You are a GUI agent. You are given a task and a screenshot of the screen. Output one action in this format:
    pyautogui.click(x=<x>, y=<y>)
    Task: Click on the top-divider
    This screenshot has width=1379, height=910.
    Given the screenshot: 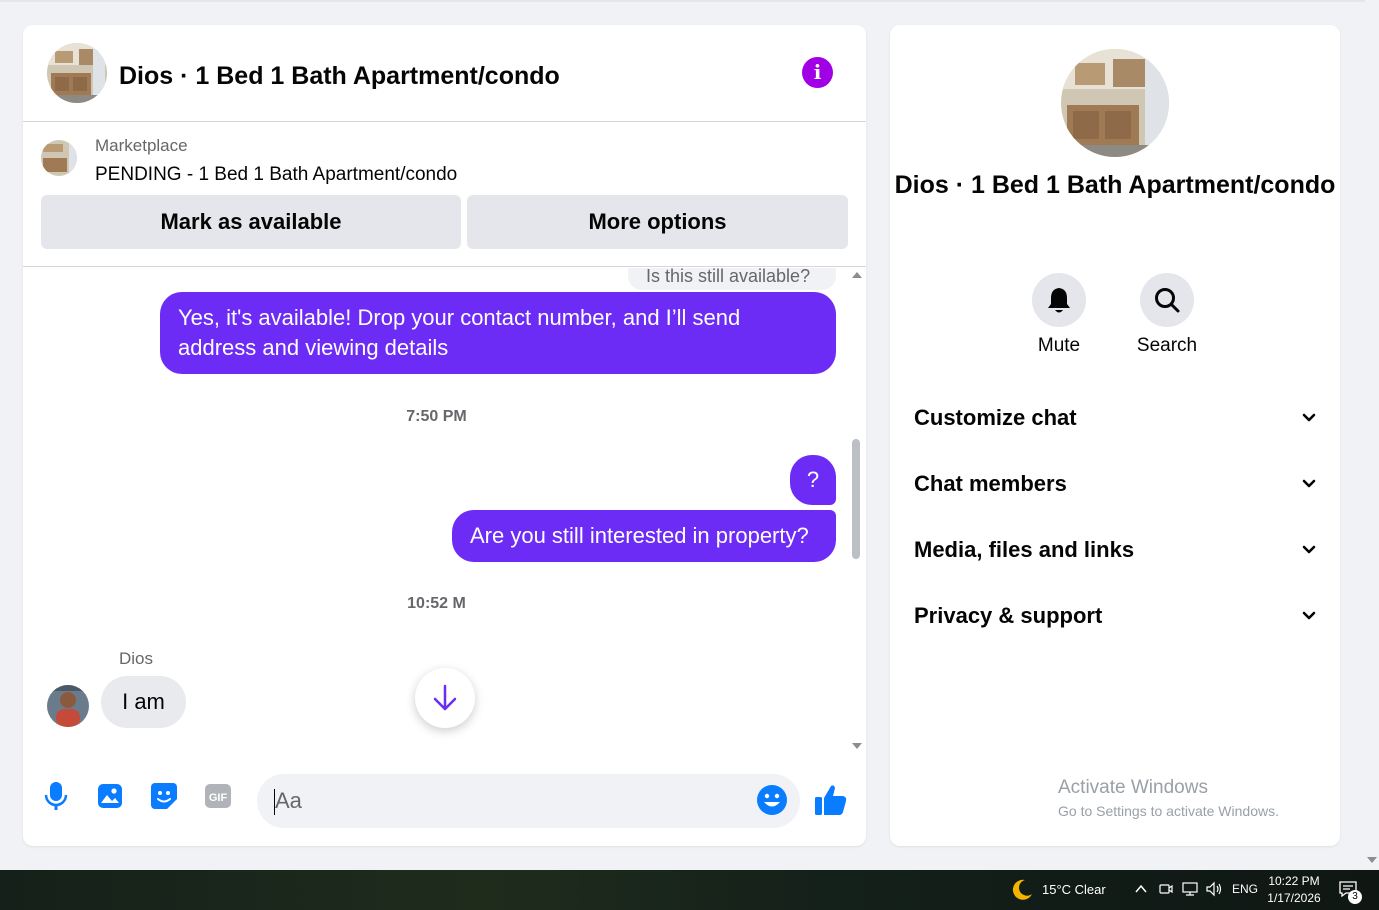 What is the action you would take?
    pyautogui.click(x=682, y=1)
    